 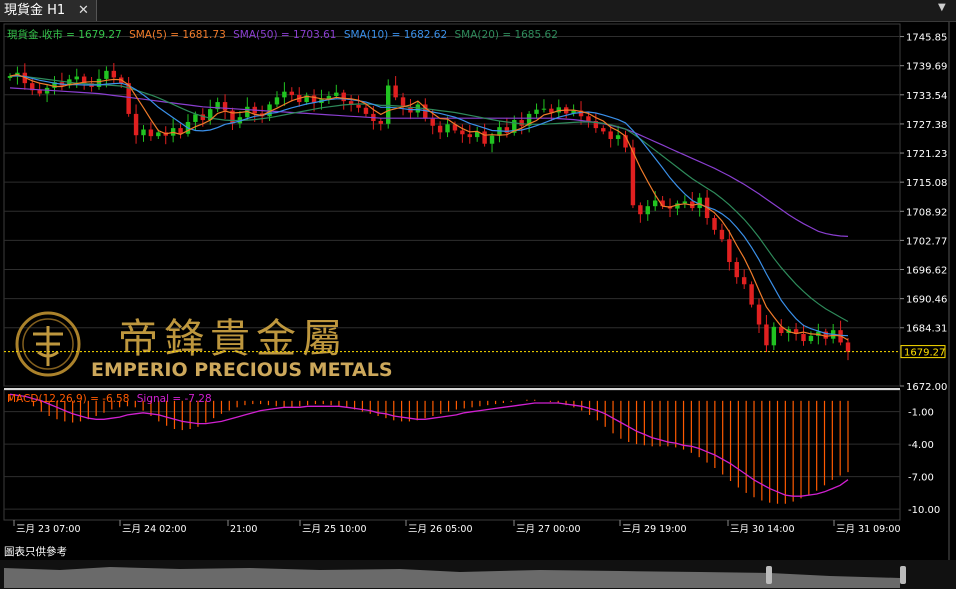 I want to click on macd-tick-label: -10.00, so click(x=924, y=510).